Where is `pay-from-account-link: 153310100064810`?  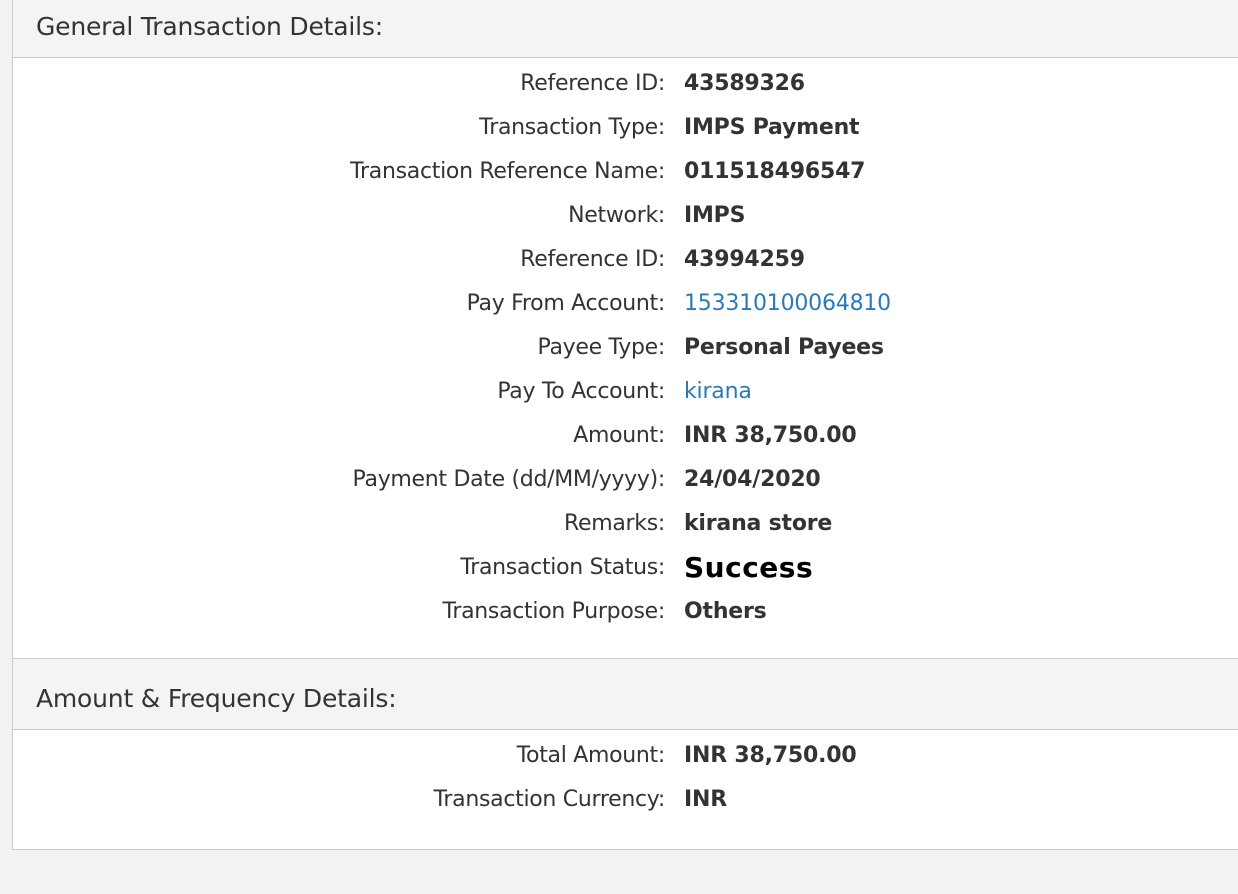 pay-from-account-link: 153310100064810 is located at coordinates (787, 303).